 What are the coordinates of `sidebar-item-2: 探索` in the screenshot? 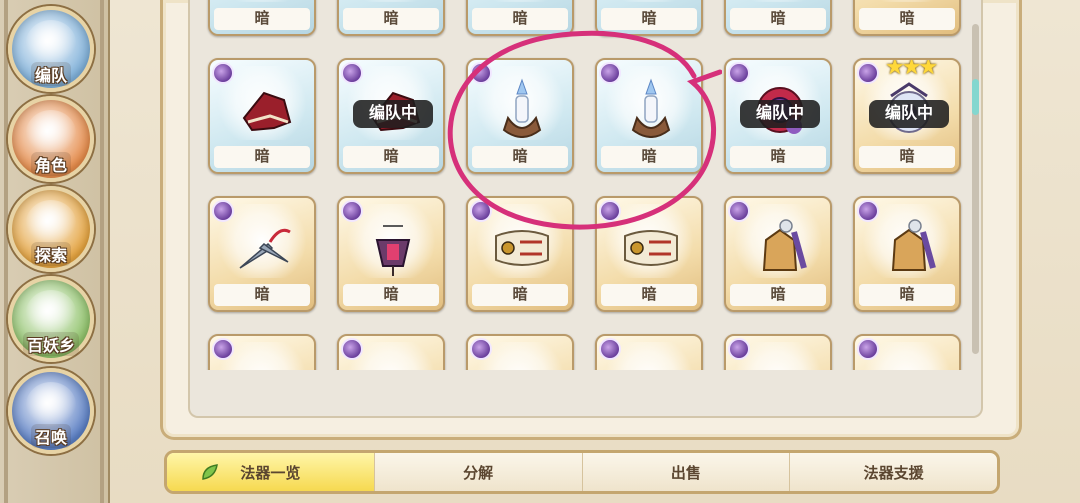 It's located at (51, 229).